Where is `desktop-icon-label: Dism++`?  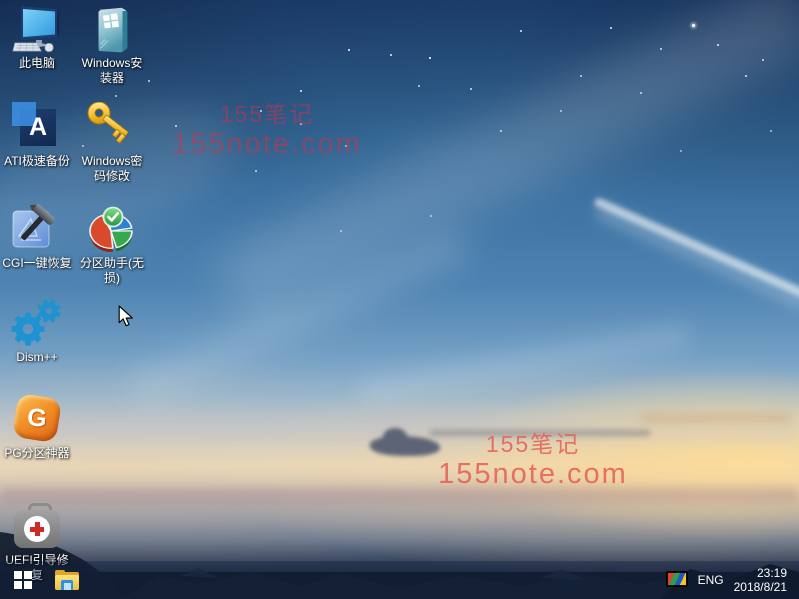
desktop-icon-label: Dism++ is located at coordinates (37, 357).